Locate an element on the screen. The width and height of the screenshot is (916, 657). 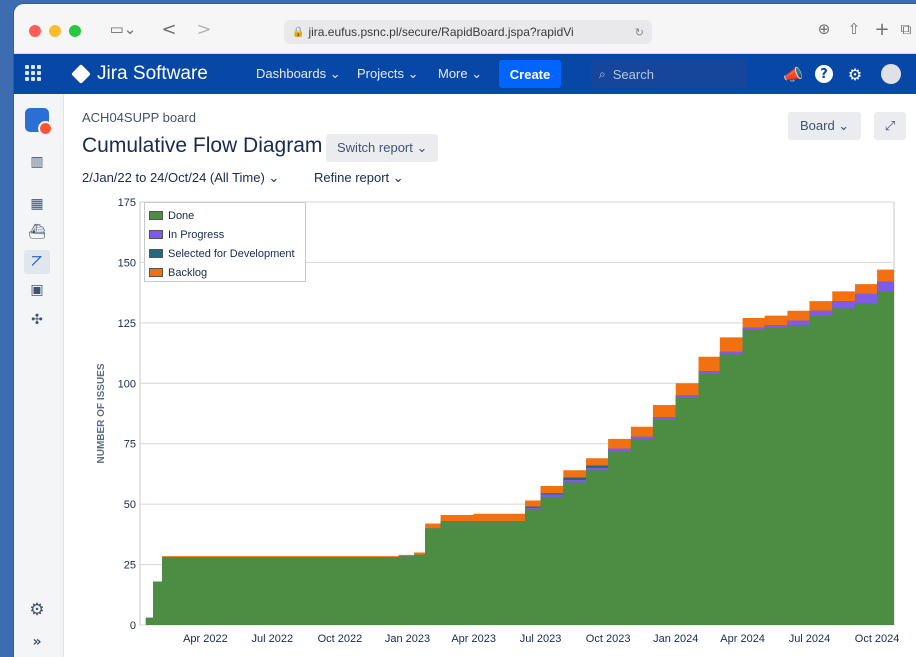
releases-ship-icon: ⛴ is located at coordinates (37, 232).